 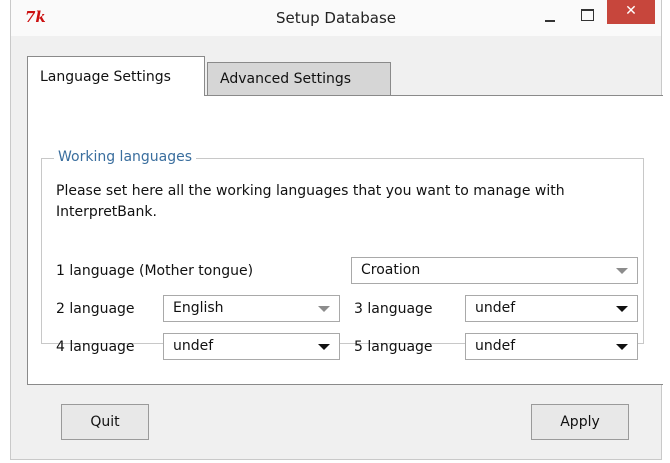 What do you see at coordinates (551, 308) in the screenshot?
I see `language-3-combobox: undef` at bounding box center [551, 308].